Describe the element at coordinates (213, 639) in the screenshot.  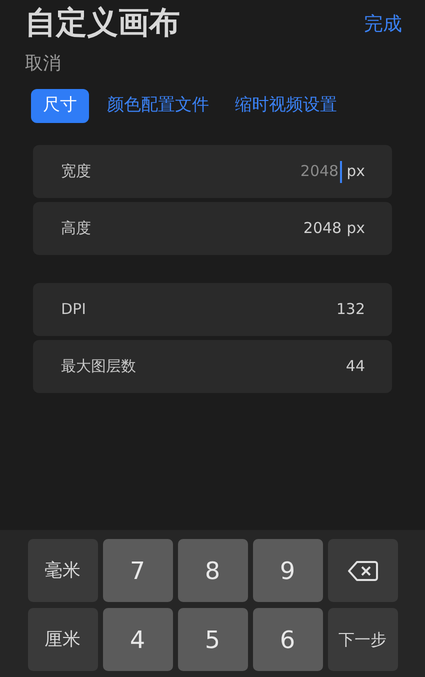
I see `digit-key: 5` at that location.